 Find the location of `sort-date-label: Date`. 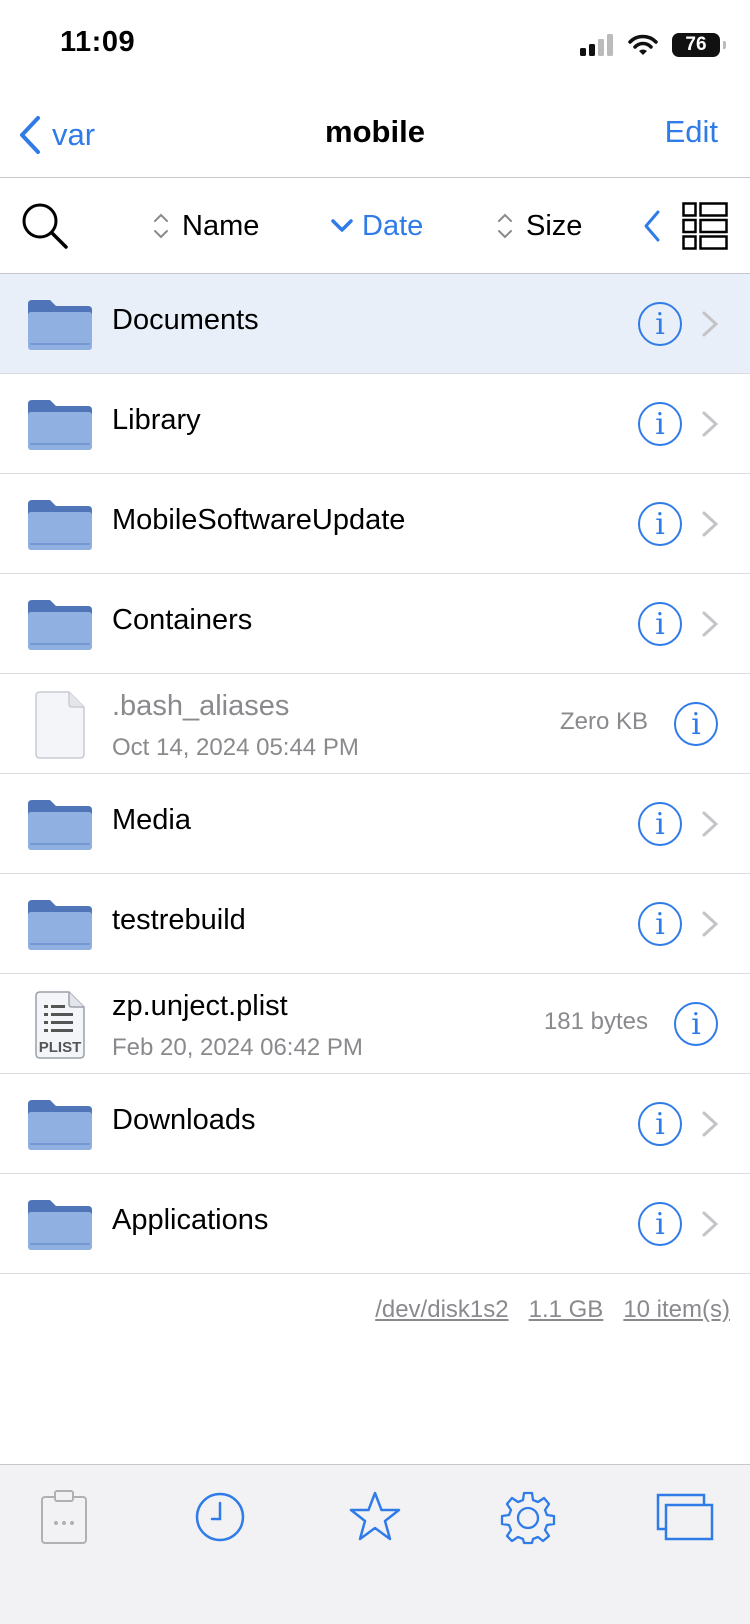

sort-date-label: Date is located at coordinates (393, 225).